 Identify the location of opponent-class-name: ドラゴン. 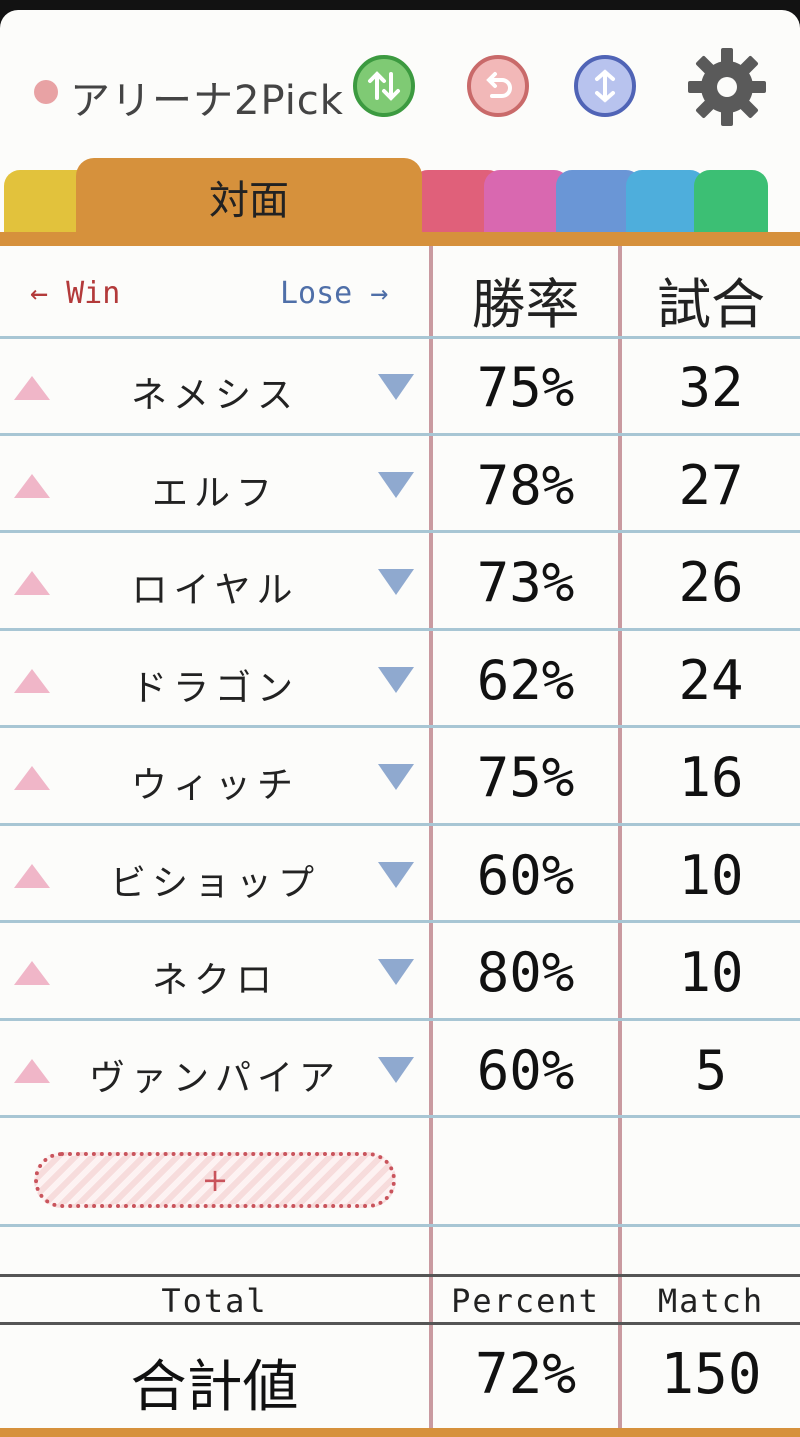
(214, 688).